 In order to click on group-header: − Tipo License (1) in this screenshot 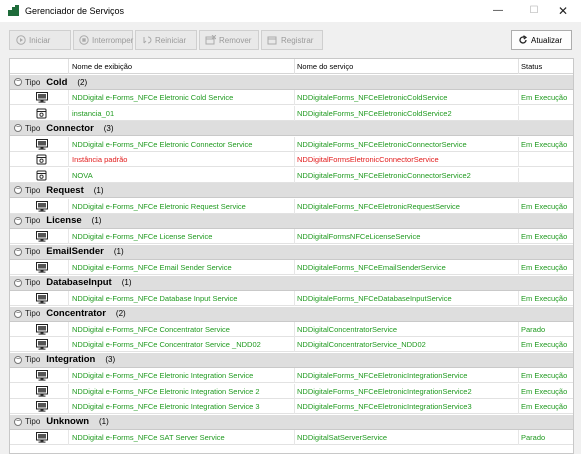, I will do `click(291, 221)`.